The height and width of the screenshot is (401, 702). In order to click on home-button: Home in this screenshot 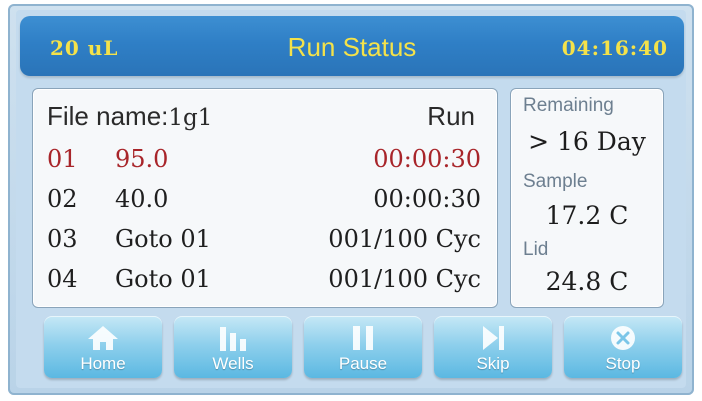, I will do `click(103, 347)`.